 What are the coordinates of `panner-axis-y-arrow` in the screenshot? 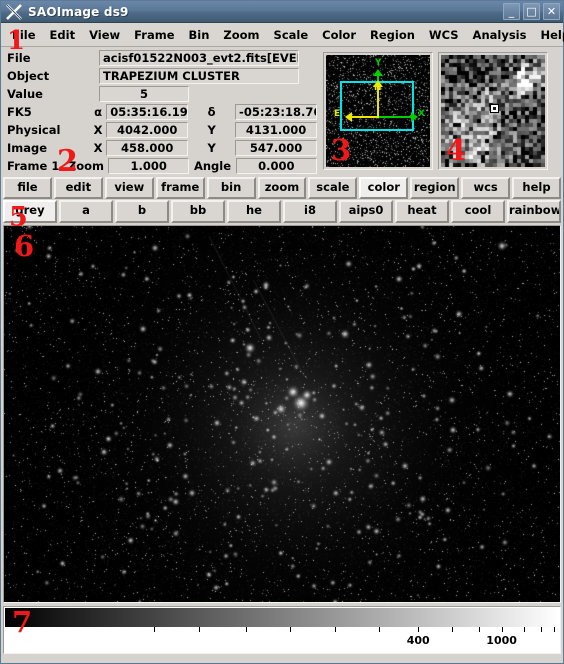 It's located at (378, 72).